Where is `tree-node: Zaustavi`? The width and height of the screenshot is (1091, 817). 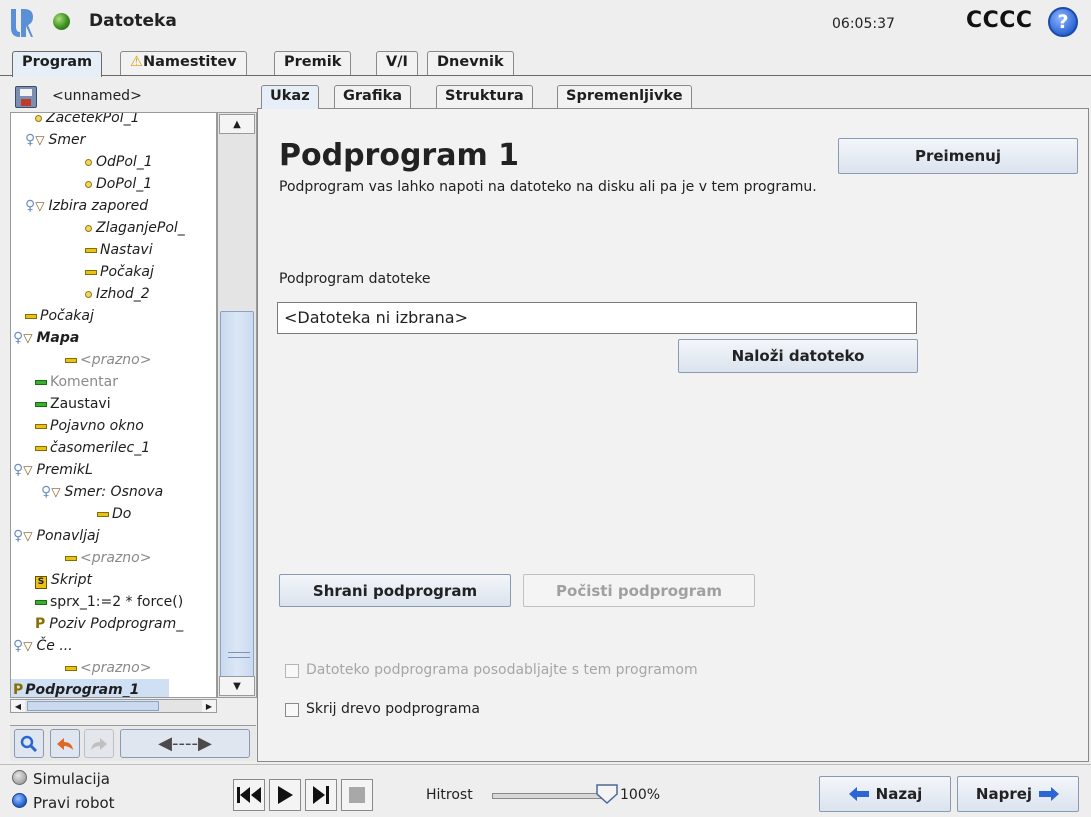 tree-node: Zaustavi is located at coordinates (73, 404).